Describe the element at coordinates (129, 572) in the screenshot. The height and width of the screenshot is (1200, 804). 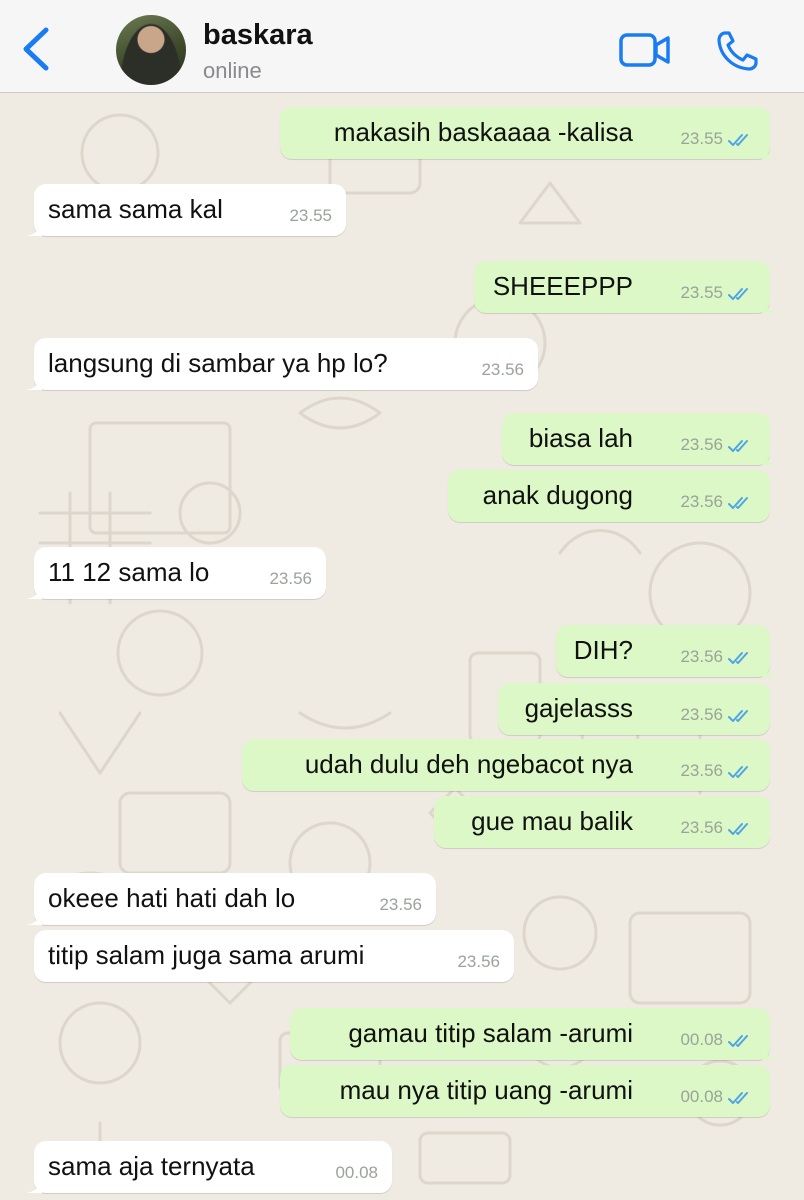
I see `message-text: 11 12 sama lo` at that location.